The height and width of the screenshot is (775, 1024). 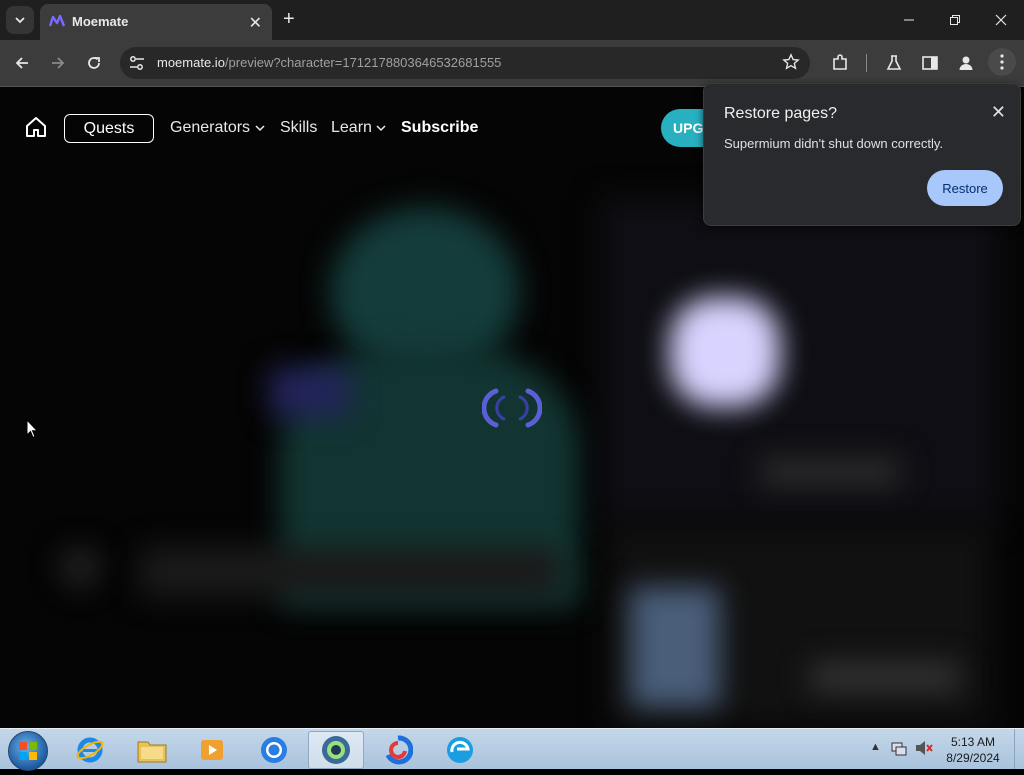 What do you see at coordinates (866, 63) in the screenshot?
I see `toolbar-divider` at bounding box center [866, 63].